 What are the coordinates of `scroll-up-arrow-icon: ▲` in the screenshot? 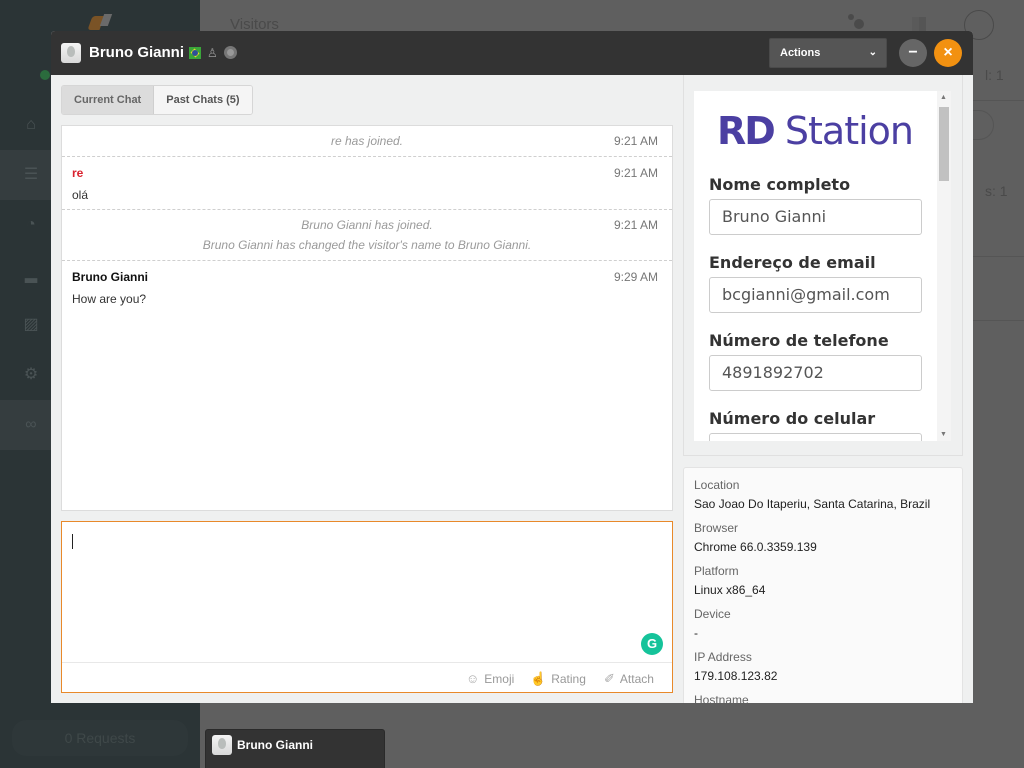 It's located at (943, 97).